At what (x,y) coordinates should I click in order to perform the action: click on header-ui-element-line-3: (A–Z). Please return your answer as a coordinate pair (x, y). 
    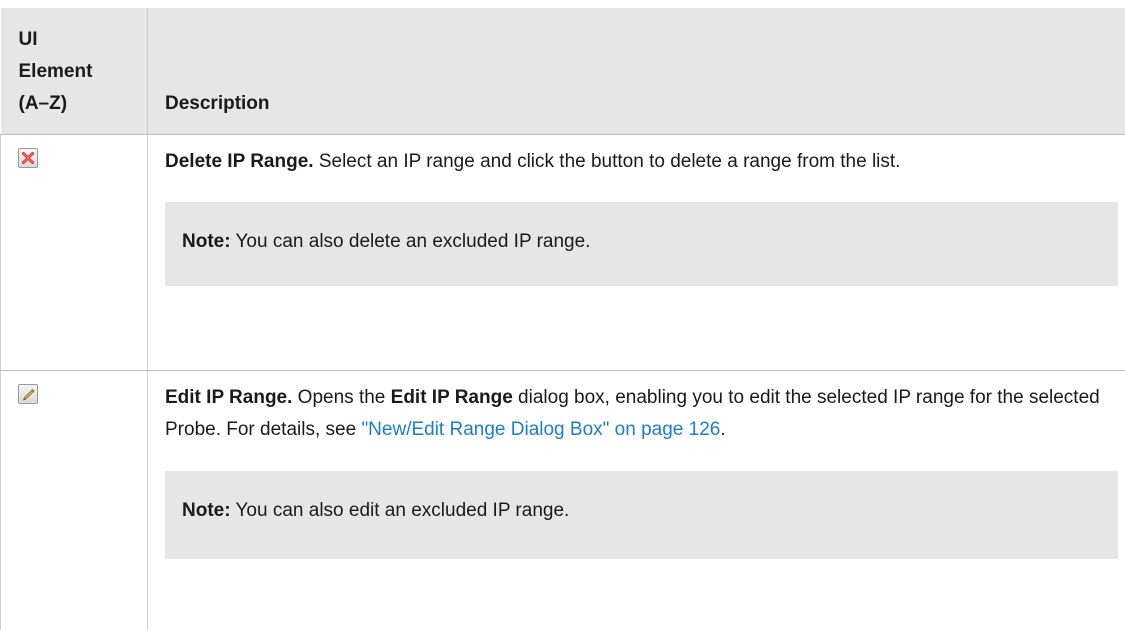
    Looking at the image, I should click on (79, 104).